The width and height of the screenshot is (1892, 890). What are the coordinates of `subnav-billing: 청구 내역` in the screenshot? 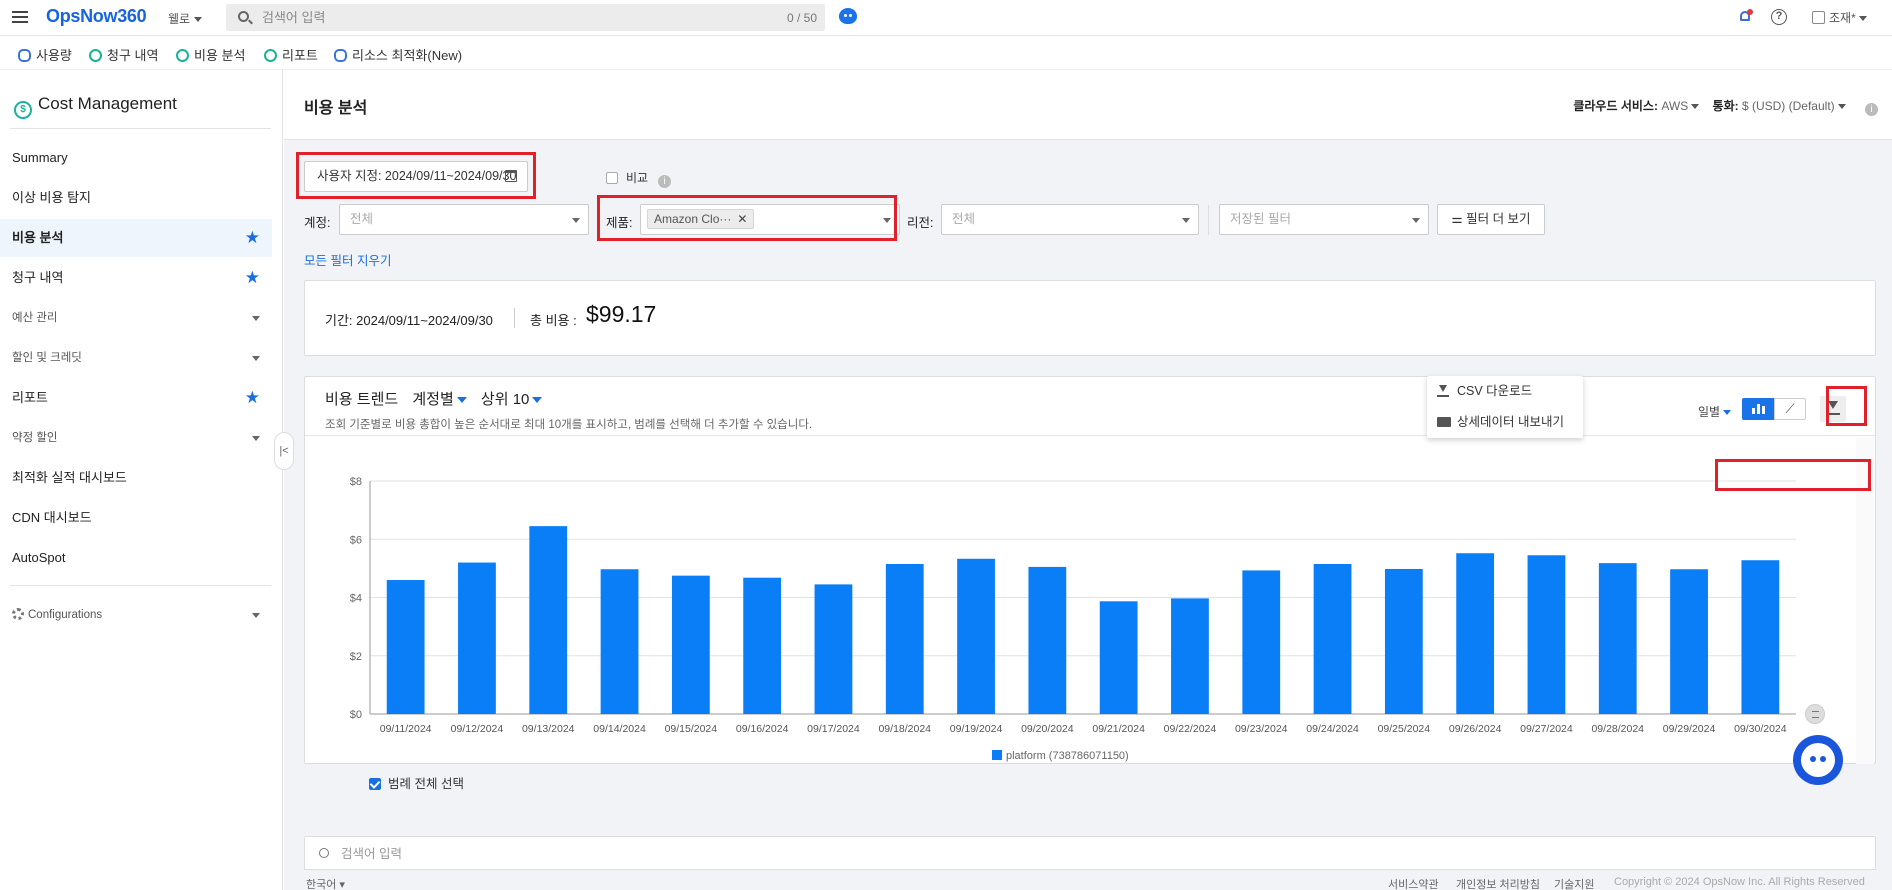 It's located at (123, 54).